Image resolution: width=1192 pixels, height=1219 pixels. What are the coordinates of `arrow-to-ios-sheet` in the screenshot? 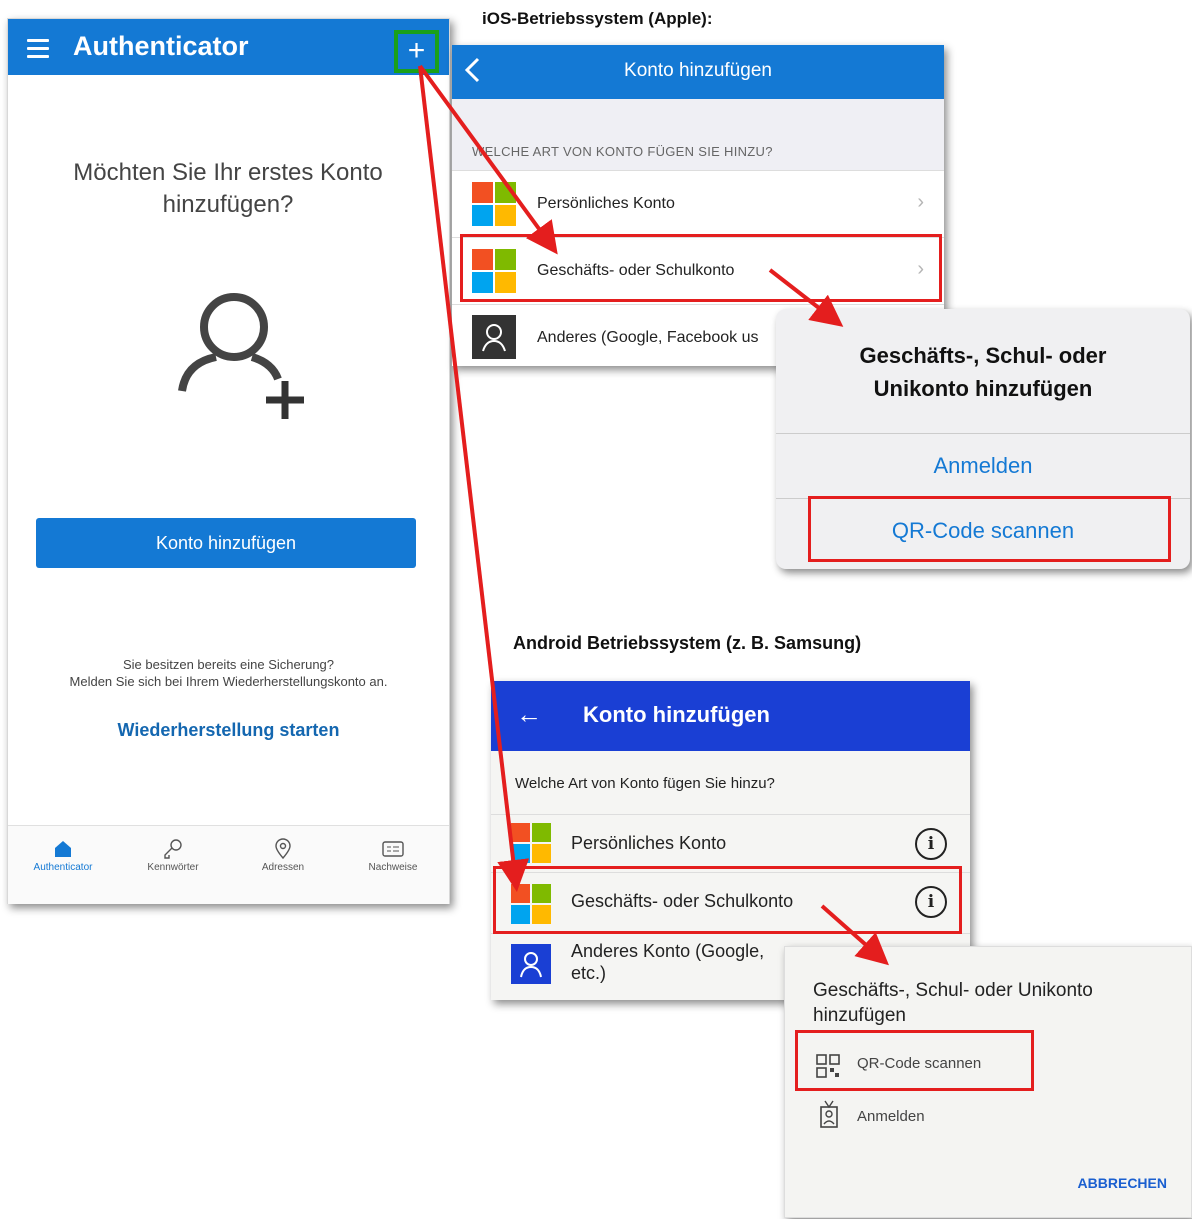 It's located at (806, 297).